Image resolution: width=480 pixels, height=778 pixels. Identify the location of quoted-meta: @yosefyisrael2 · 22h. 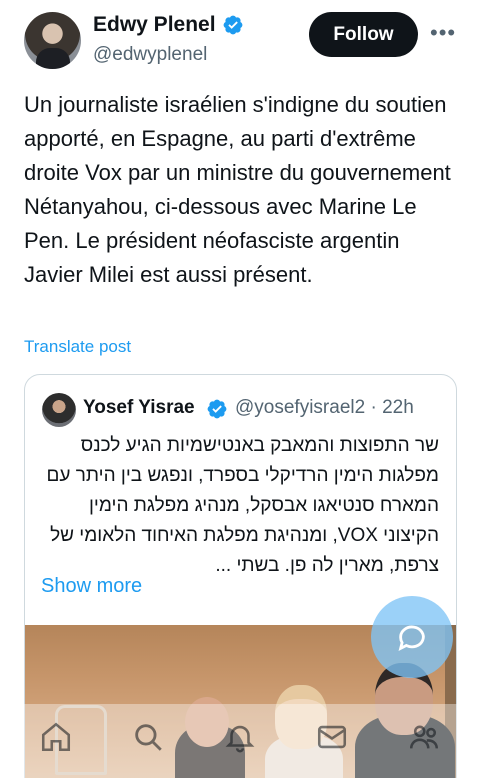
(324, 408).